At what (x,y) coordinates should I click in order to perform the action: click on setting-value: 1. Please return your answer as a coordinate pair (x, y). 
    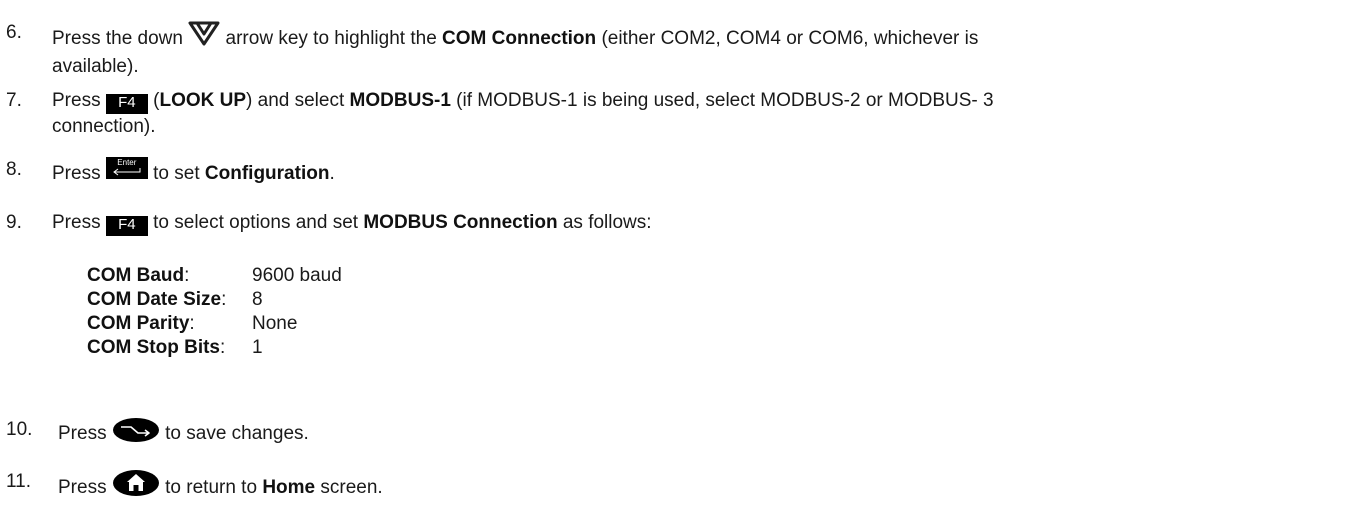
    Looking at the image, I should click on (257, 347).